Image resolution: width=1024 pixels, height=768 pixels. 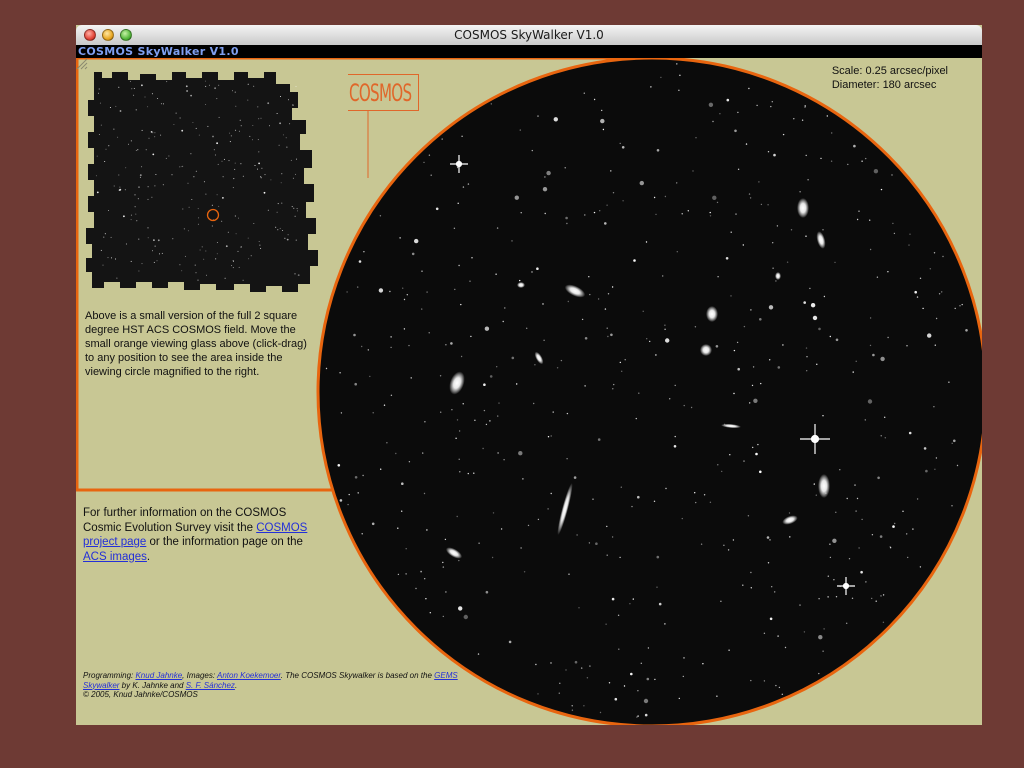 I want to click on title-bar: COSMOS SkyWalker V1.0, so click(x=529, y=35).